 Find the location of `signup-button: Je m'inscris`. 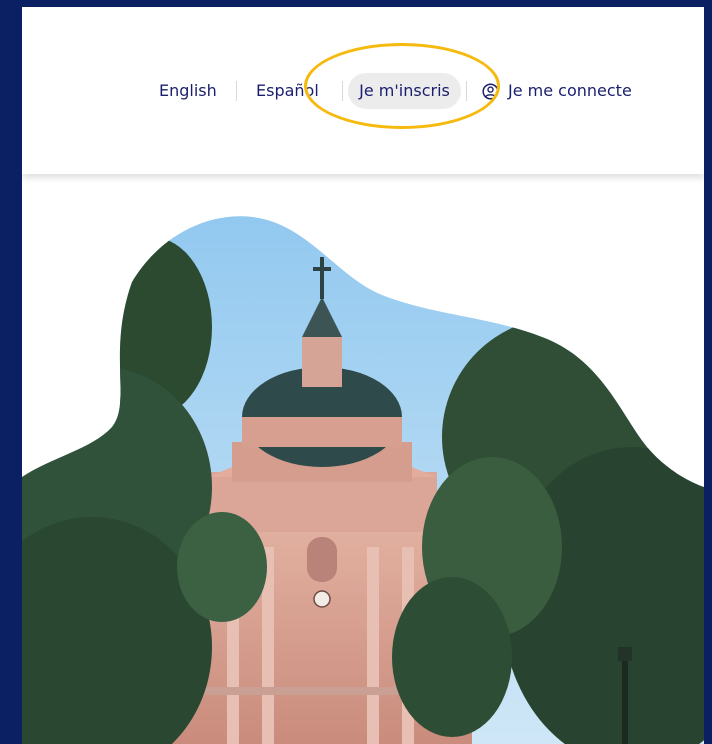

signup-button: Je m'inscris is located at coordinates (404, 91).